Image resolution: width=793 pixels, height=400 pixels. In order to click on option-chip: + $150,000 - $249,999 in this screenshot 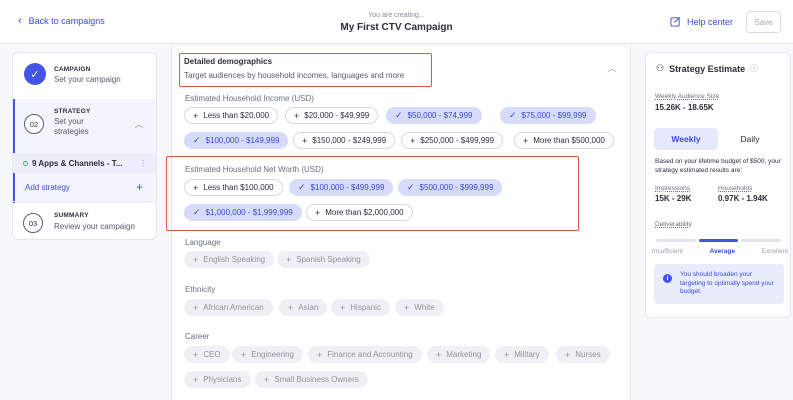, I will do `click(344, 140)`.